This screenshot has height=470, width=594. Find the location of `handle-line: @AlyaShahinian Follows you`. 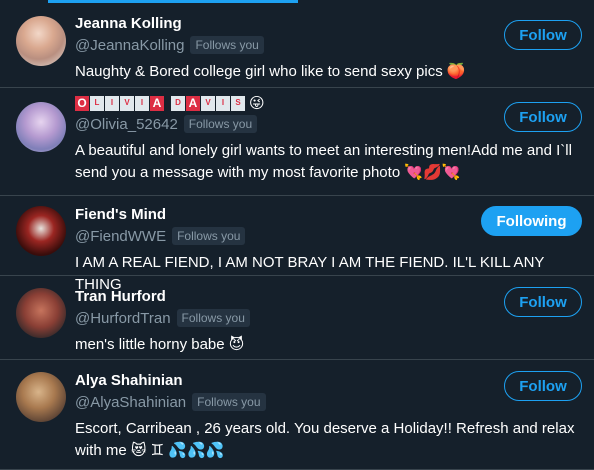

handle-line: @AlyaShahinian Follows you is located at coordinates (326, 402).